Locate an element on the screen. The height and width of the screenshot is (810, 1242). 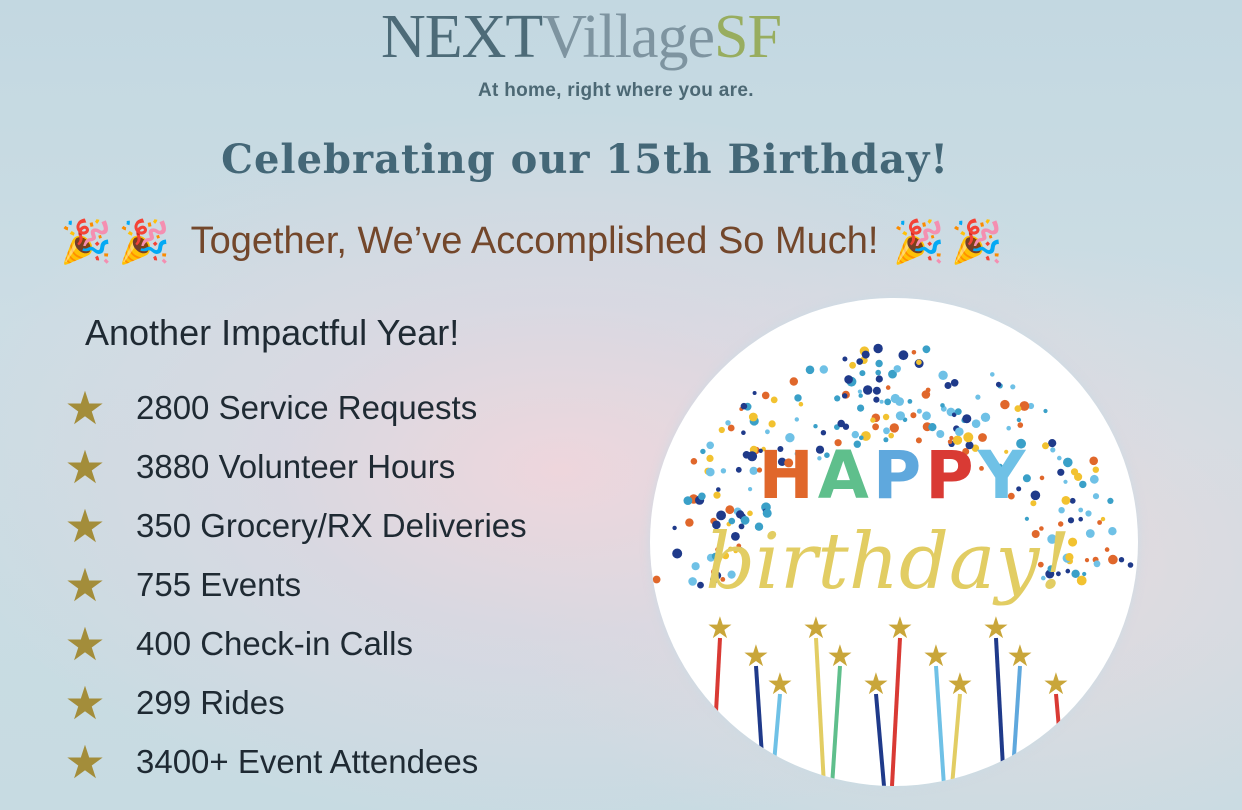
list-item: ★ 3880 Volunteer Hours is located at coordinates (294, 466).